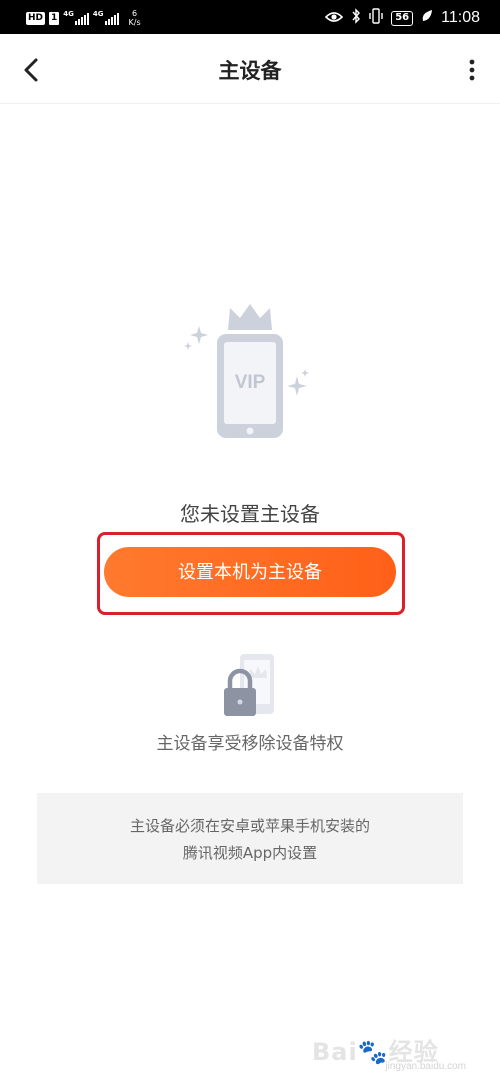 Image resolution: width=500 pixels, height=1084 pixels. What do you see at coordinates (106, 18) in the screenshot?
I see `signal-icon-2: 4G` at bounding box center [106, 18].